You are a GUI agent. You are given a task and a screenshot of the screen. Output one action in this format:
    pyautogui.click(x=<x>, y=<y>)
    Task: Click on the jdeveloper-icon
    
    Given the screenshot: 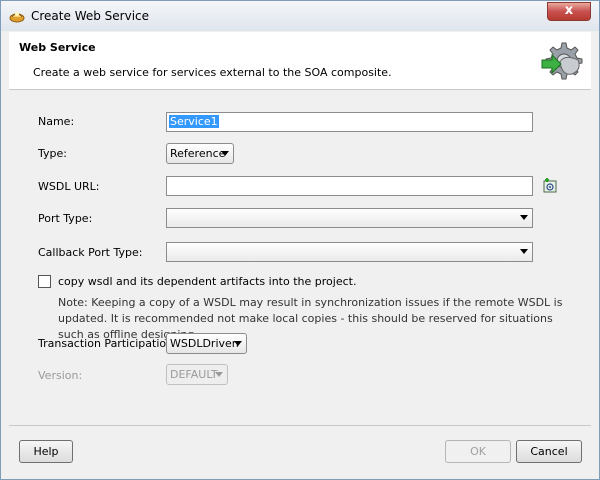 What is the action you would take?
    pyautogui.click(x=17, y=16)
    